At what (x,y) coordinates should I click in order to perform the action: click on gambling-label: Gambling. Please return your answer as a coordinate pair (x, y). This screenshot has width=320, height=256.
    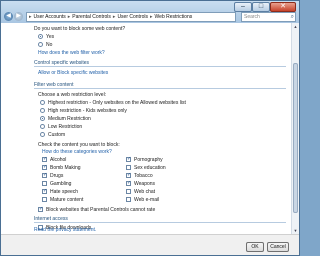
    Looking at the image, I should click on (60, 184).